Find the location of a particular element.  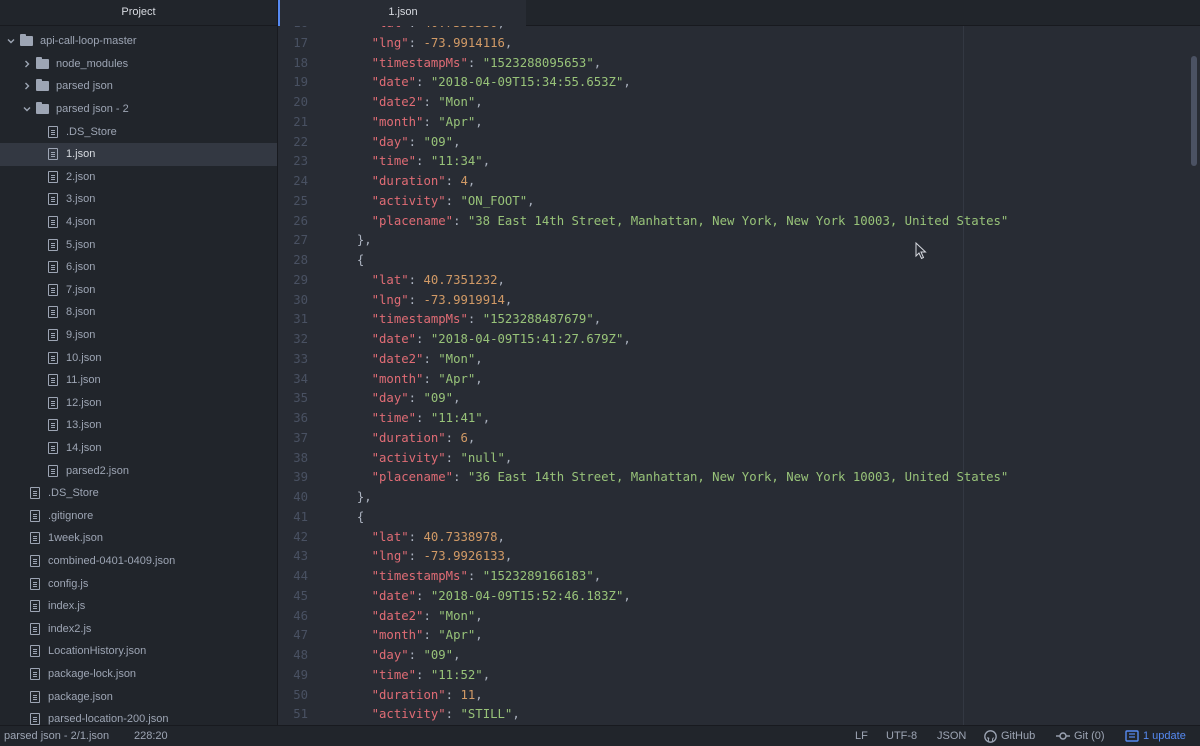

code-line: 34 "month": "Apr", is located at coordinates (739, 380).